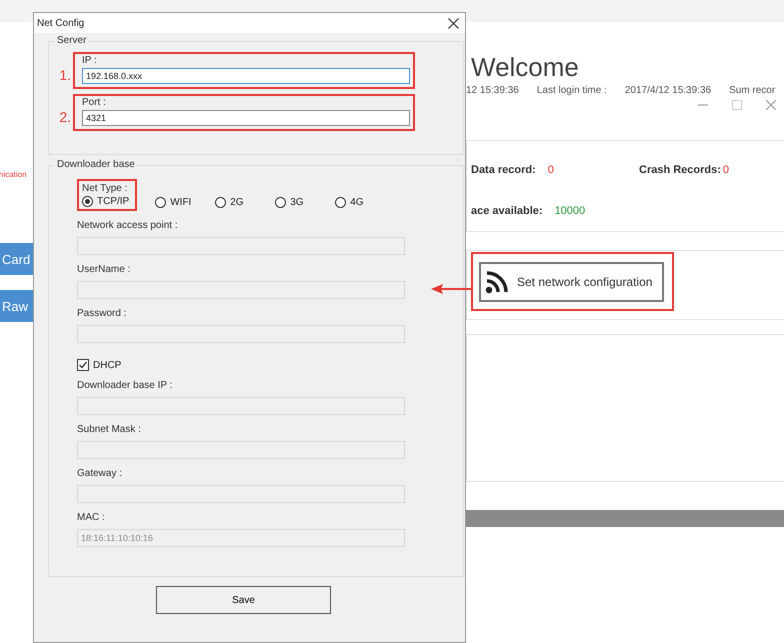 Image resolution: width=784 pixels, height=643 pixels. Describe the element at coordinates (246, 118) in the screenshot. I see `text-field: 4321` at that location.